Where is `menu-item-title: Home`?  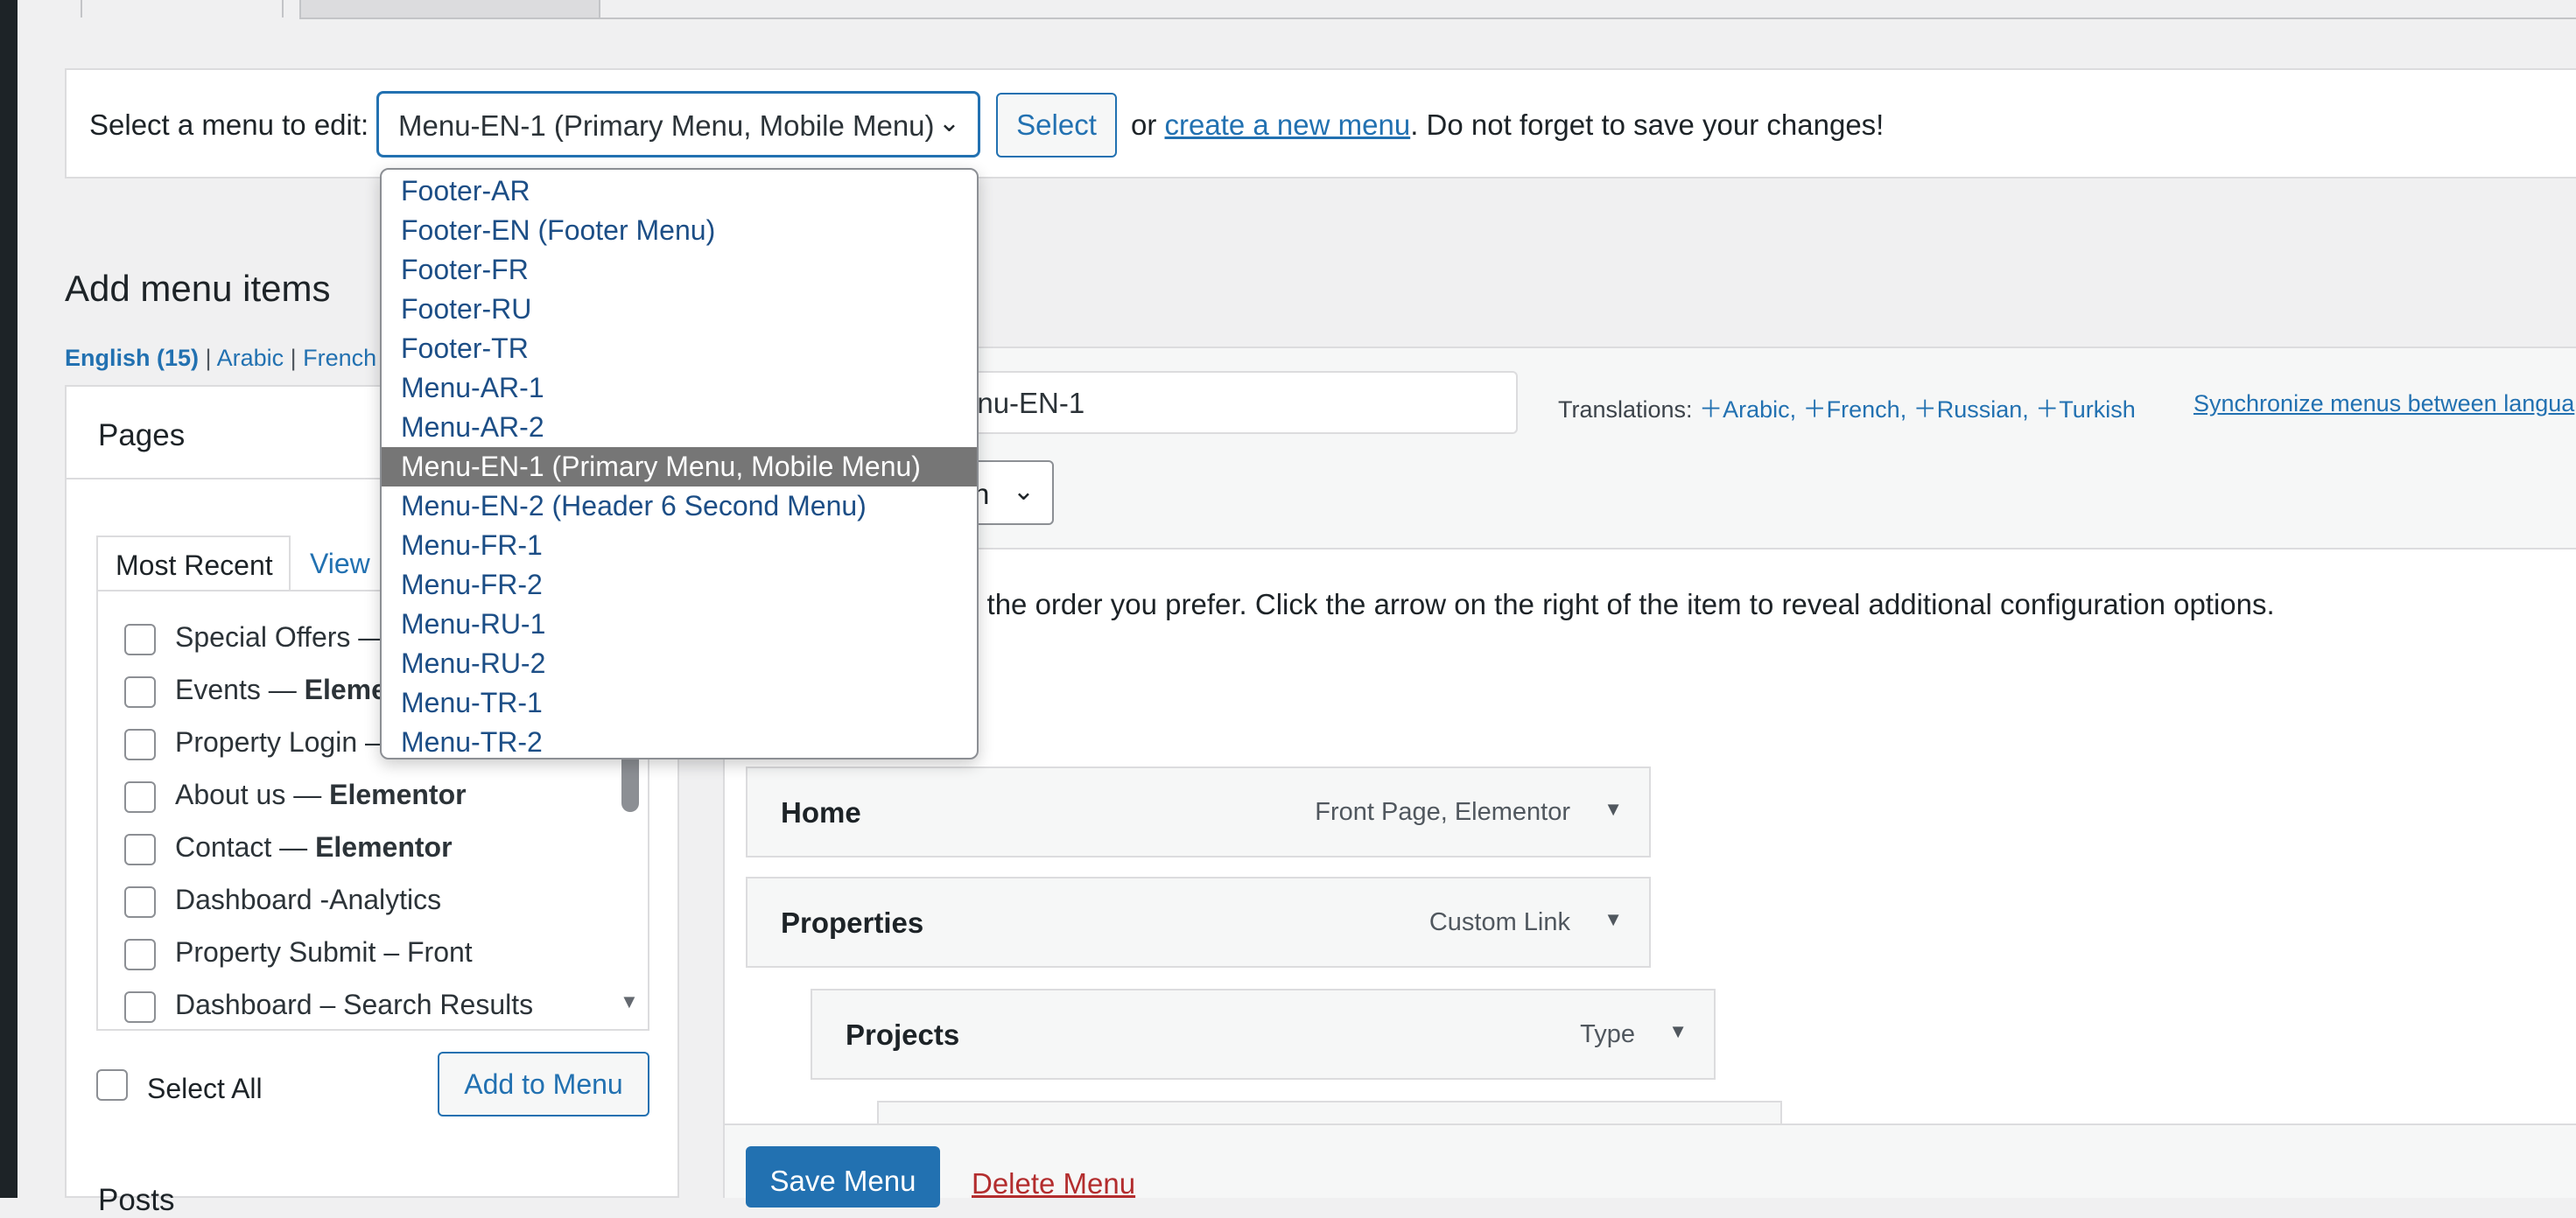 menu-item-title: Home is located at coordinates (821, 812).